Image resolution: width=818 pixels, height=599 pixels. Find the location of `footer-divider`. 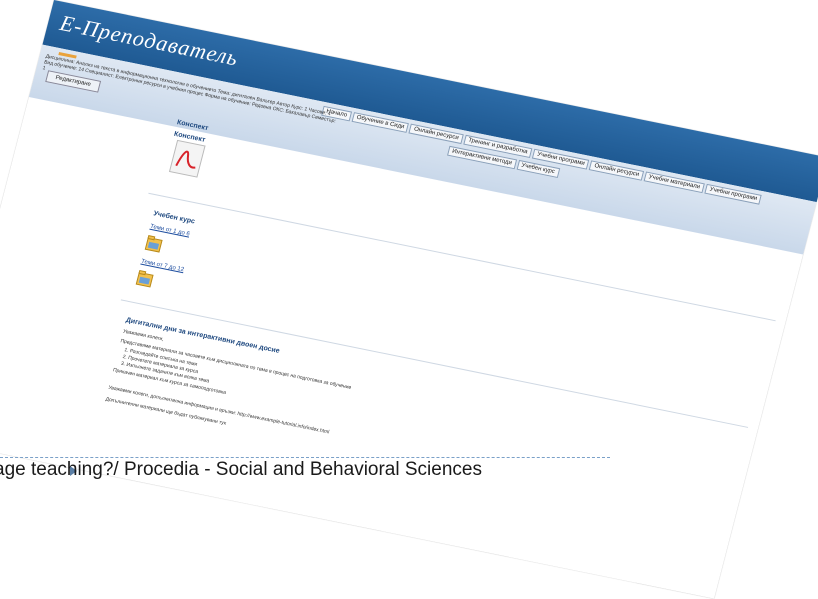

footer-divider is located at coordinates (305, 457).